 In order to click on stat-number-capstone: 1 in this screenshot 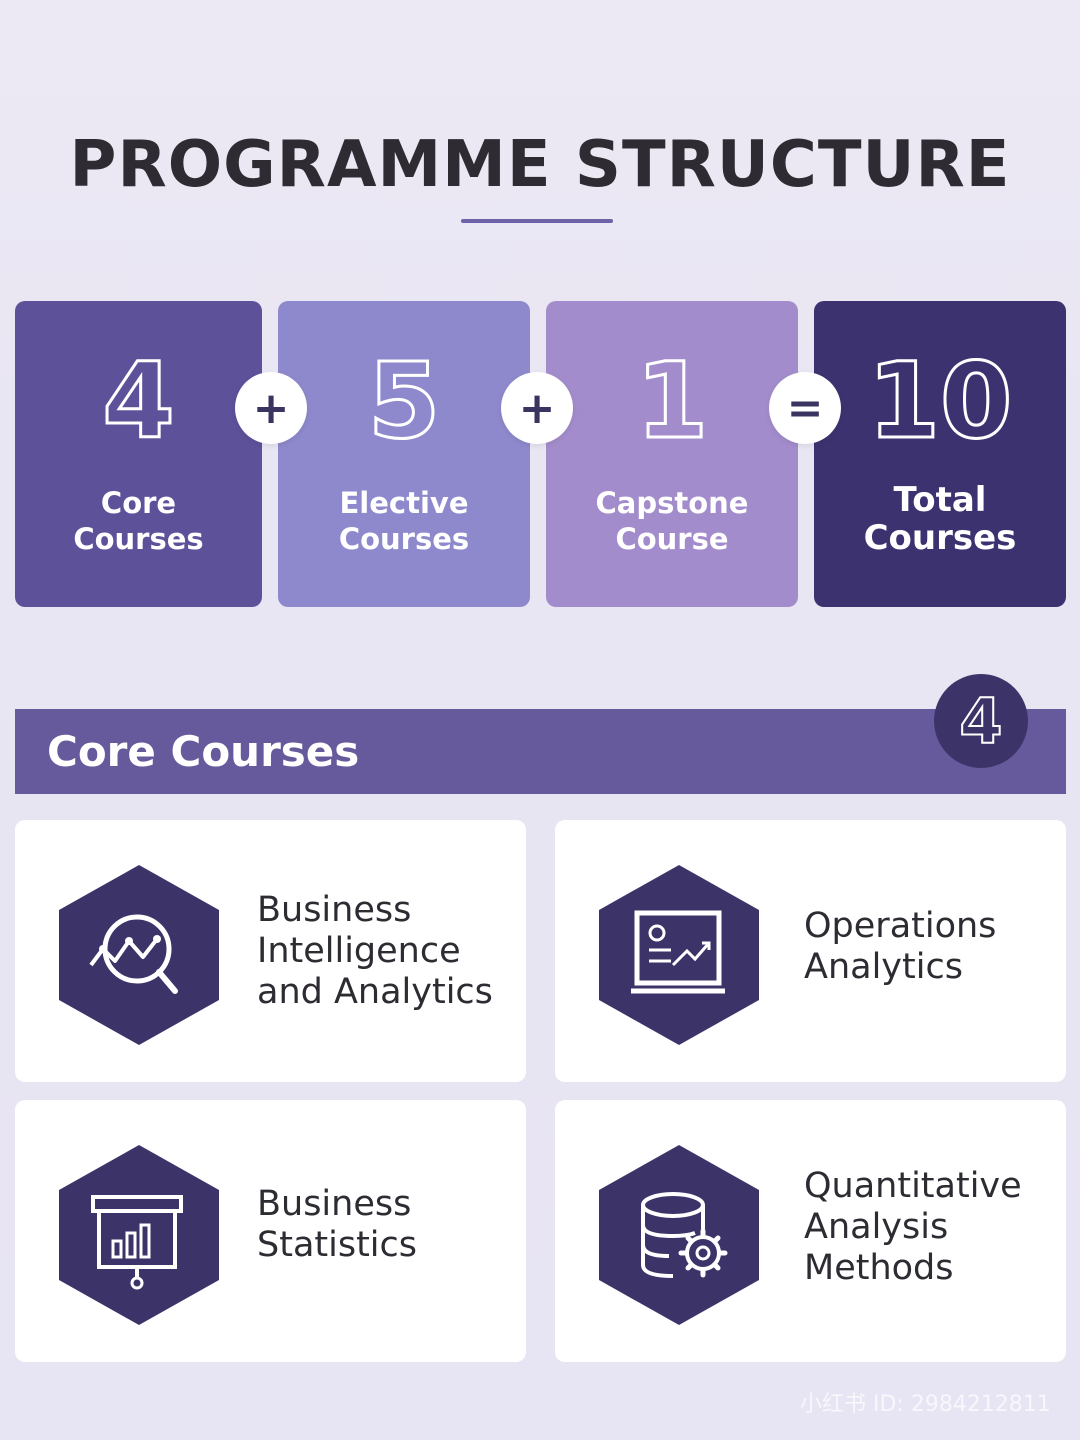, I will do `click(671, 401)`.